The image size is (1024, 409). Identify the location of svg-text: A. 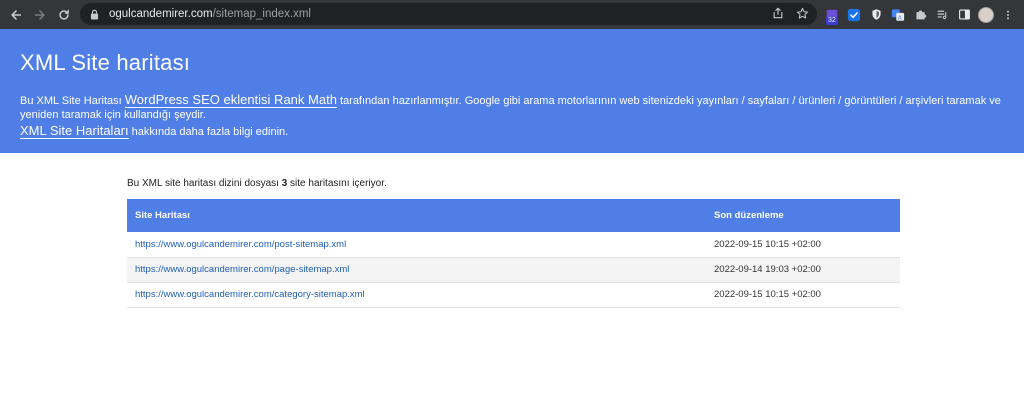
(900, 18).